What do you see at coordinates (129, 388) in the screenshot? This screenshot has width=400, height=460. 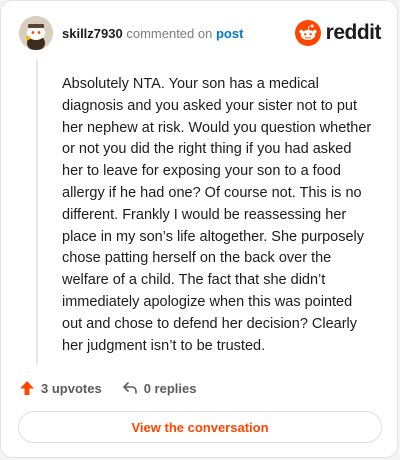 I see `reply-arrow-icon` at bounding box center [129, 388].